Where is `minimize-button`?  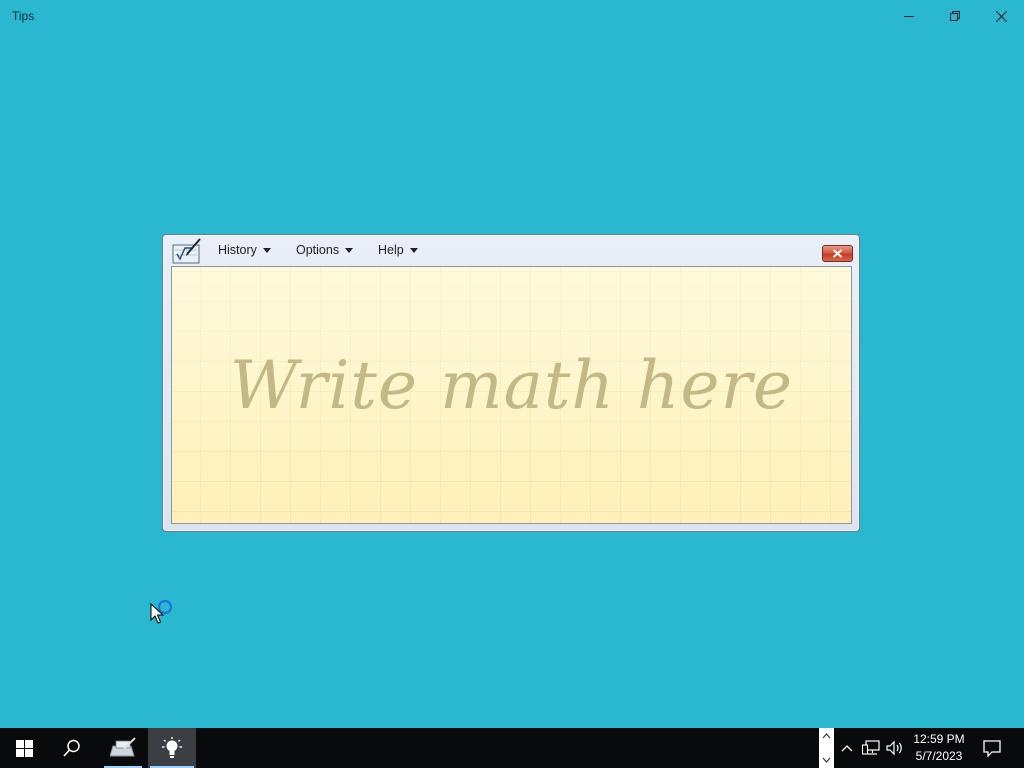
minimize-button is located at coordinates (909, 16).